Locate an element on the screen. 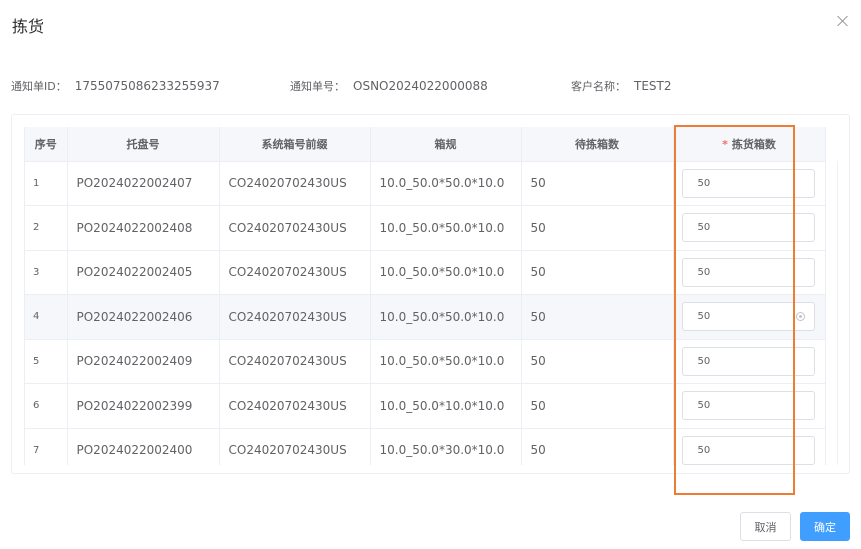 The height and width of the screenshot is (549, 861). cell-pallet: PO2024022002399 is located at coordinates (143, 406).